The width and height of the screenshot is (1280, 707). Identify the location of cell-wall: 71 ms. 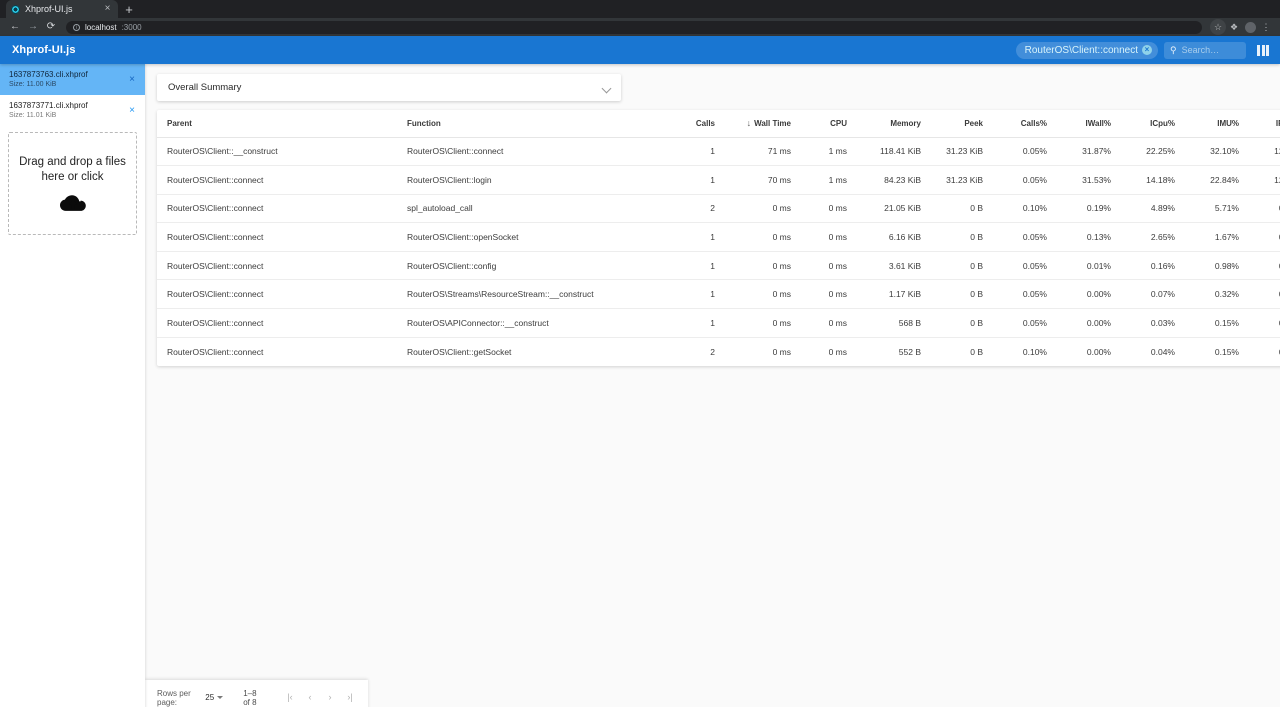
(763, 152).